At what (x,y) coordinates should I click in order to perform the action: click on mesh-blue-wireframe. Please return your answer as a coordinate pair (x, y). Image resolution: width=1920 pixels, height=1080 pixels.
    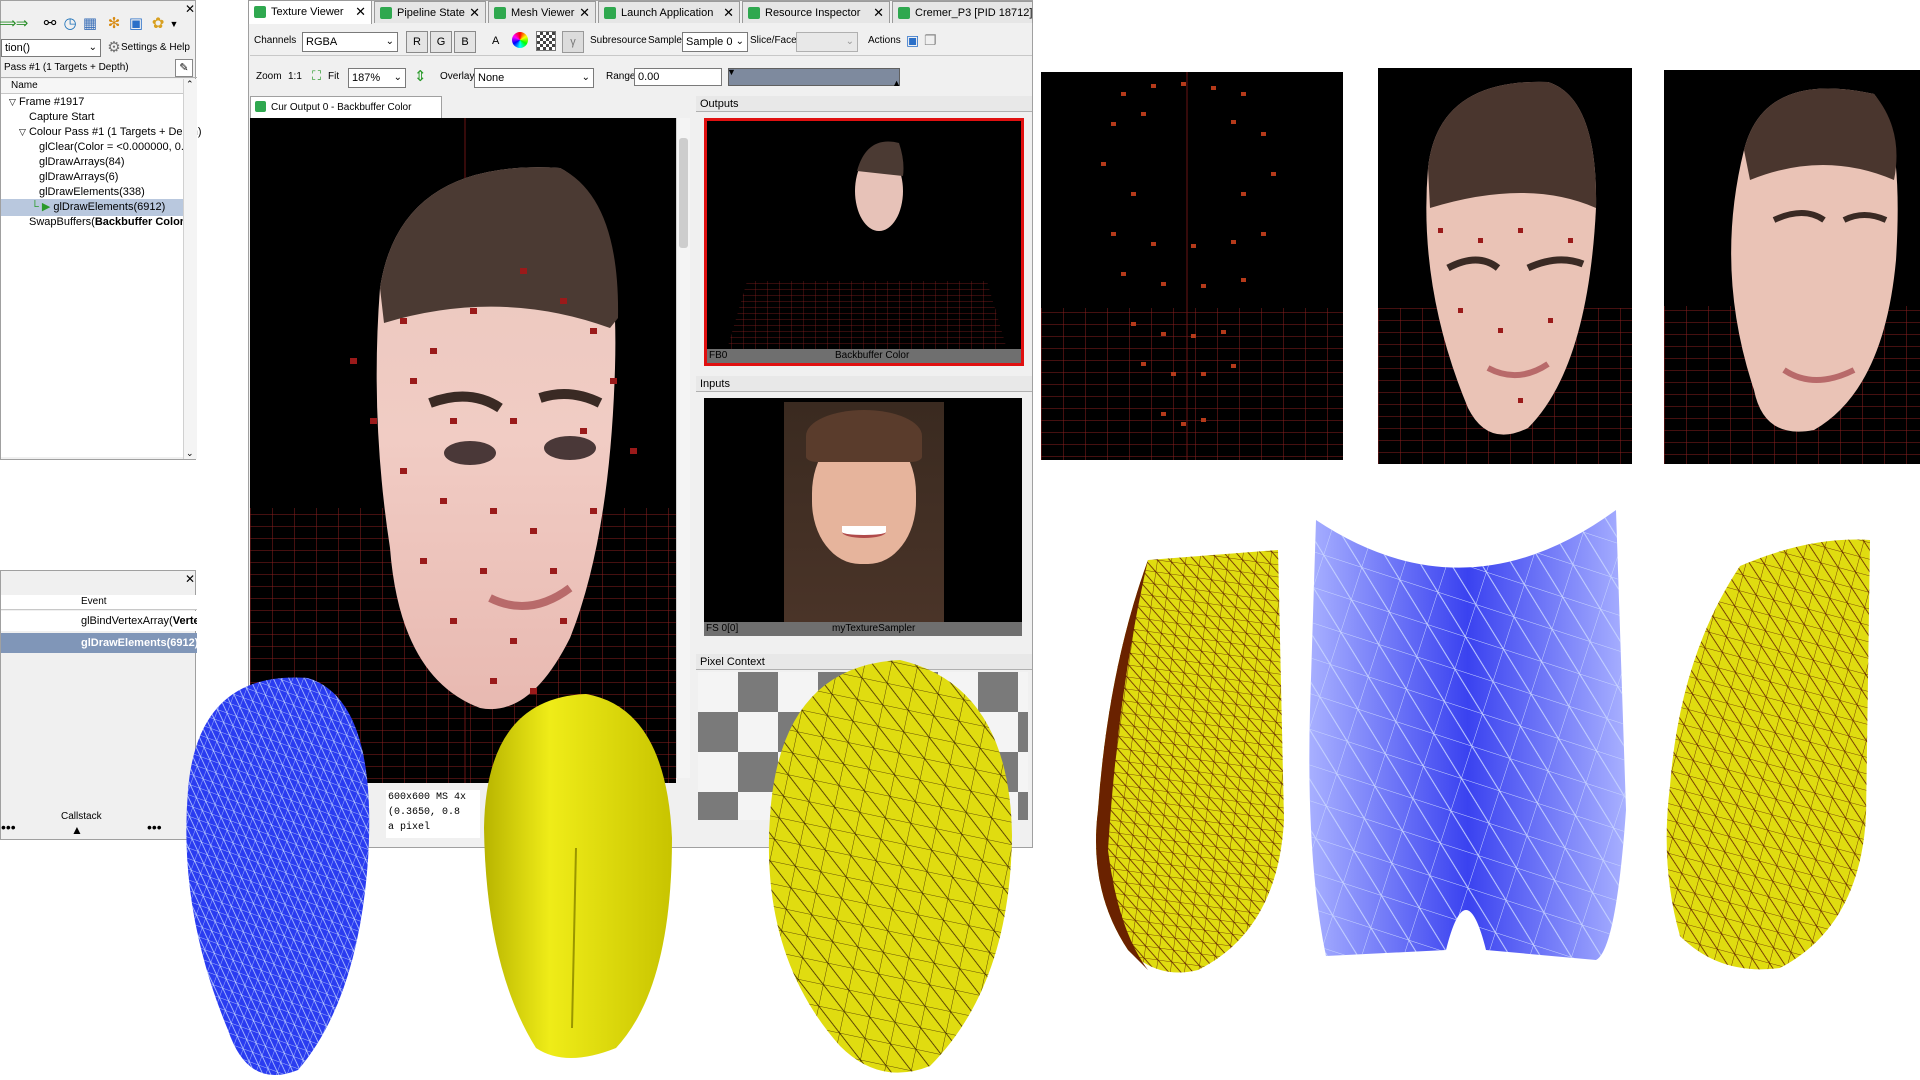
    Looking at the image, I should click on (278, 875).